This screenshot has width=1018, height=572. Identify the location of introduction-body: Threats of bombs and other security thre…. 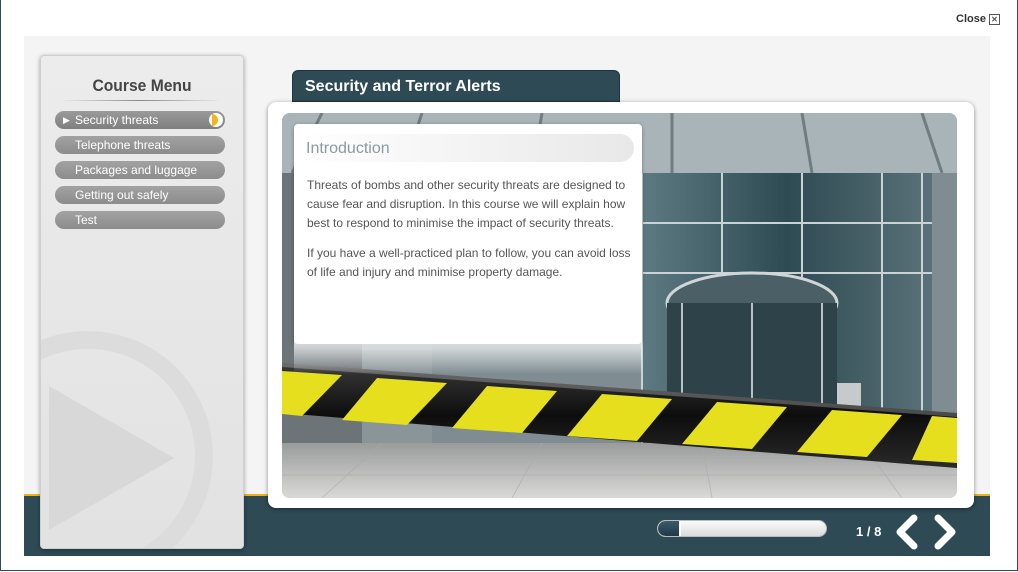
(470, 234).